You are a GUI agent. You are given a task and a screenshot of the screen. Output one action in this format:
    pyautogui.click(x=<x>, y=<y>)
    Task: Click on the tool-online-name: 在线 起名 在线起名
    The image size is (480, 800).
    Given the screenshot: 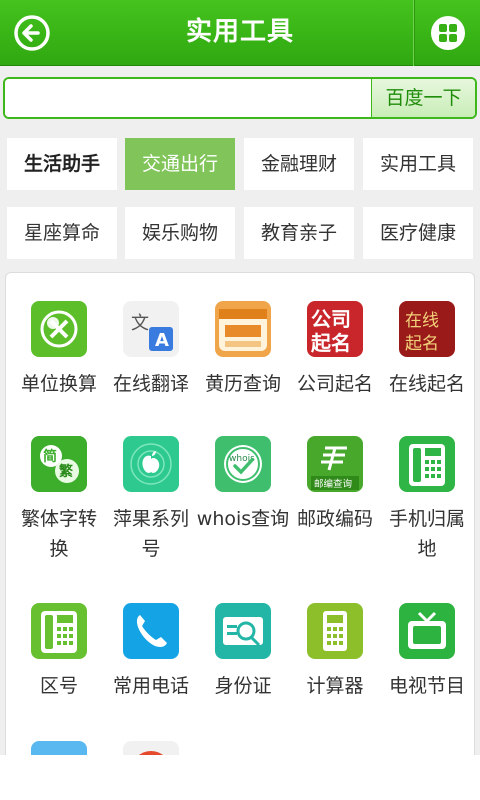 What is the action you would take?
    pyautogui.click(x=427, y=350)
    